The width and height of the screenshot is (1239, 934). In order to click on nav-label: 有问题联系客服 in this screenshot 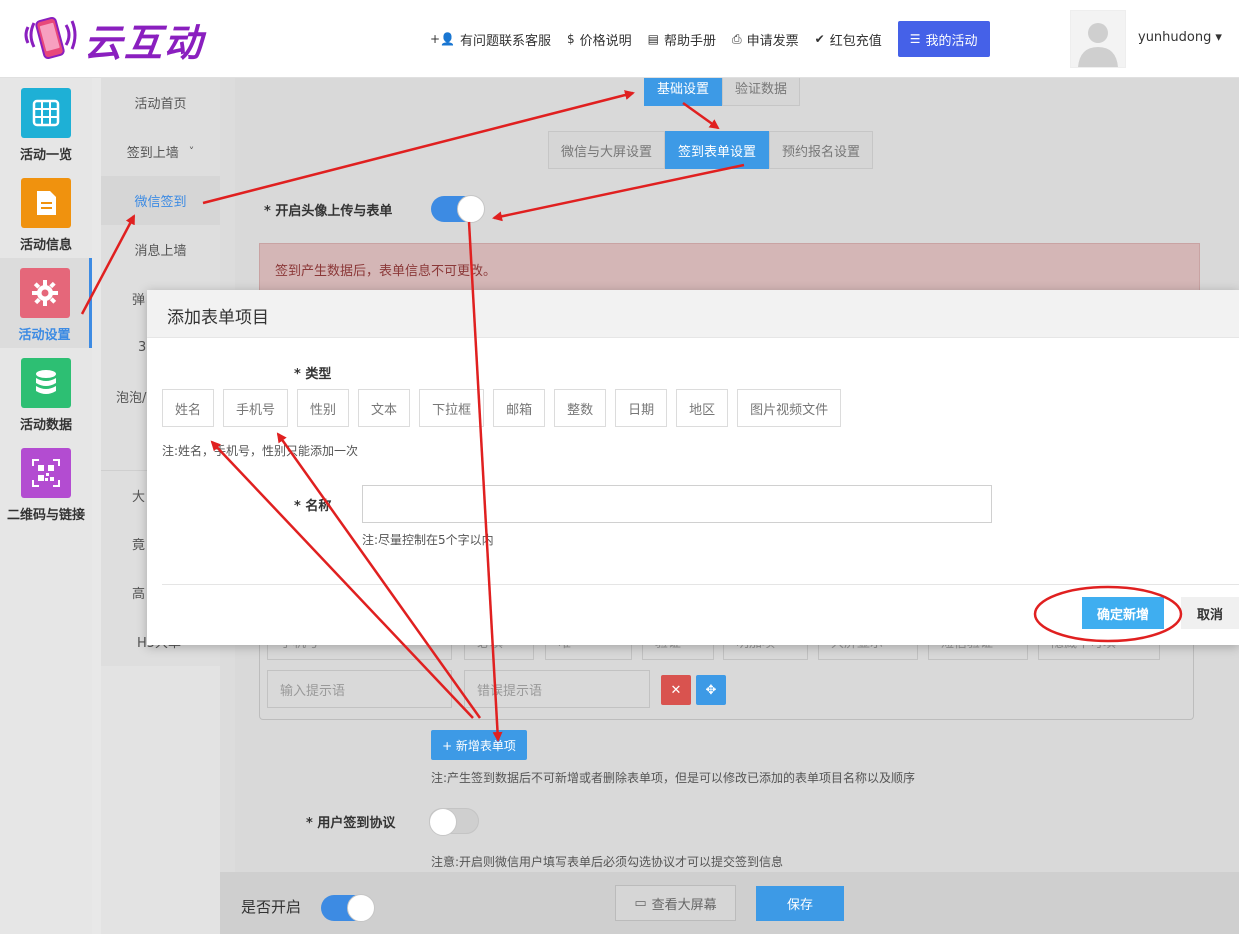, I will do `click(506, 41)`.